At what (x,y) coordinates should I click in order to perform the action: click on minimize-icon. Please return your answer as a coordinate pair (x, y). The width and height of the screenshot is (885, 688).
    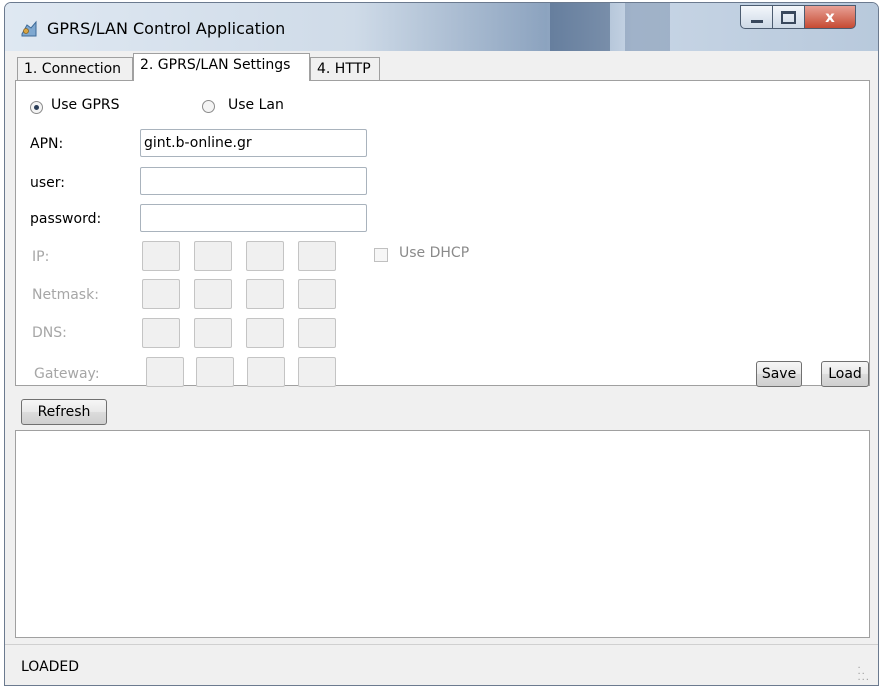
    Looking at the image, I should click on (756, 21).